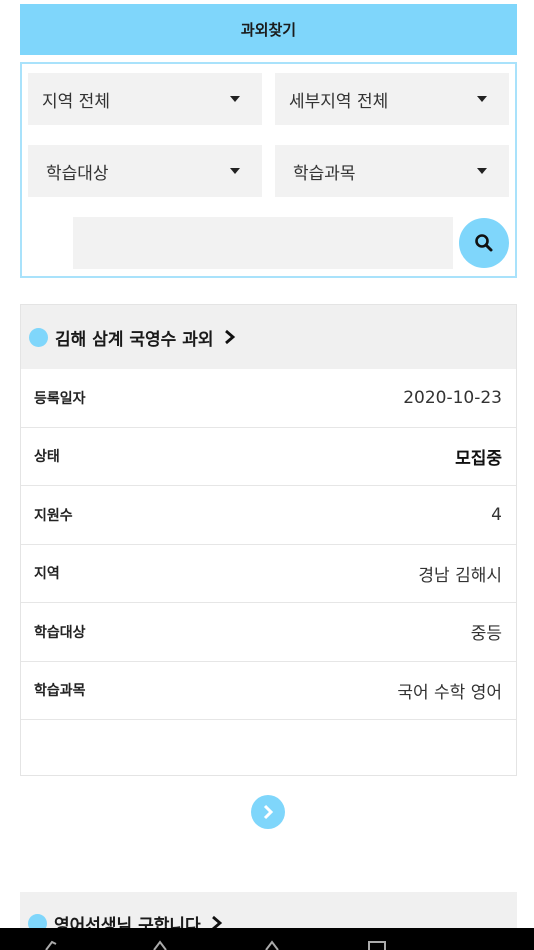 The height and width of the screenshot is (950, 534). Describe the element at coordinates (268, 457) in the screenshot. I see `listing-row-status: 상태 모집중` at that location.